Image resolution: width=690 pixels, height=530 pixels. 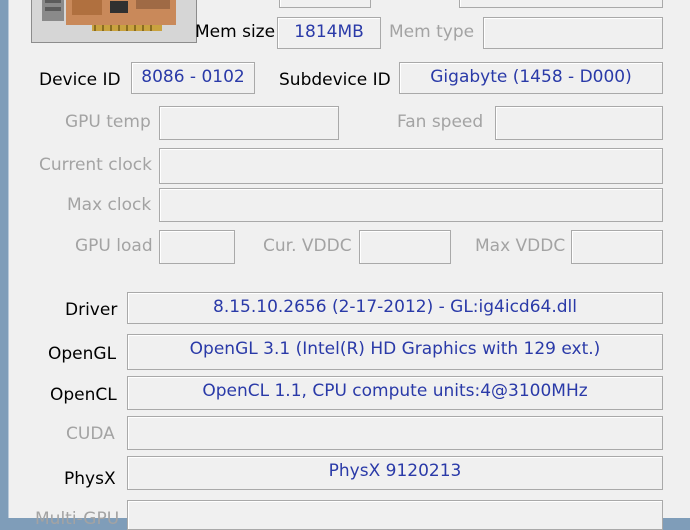 I want to click on multi-gpu-field, so click(x=395, y=515).